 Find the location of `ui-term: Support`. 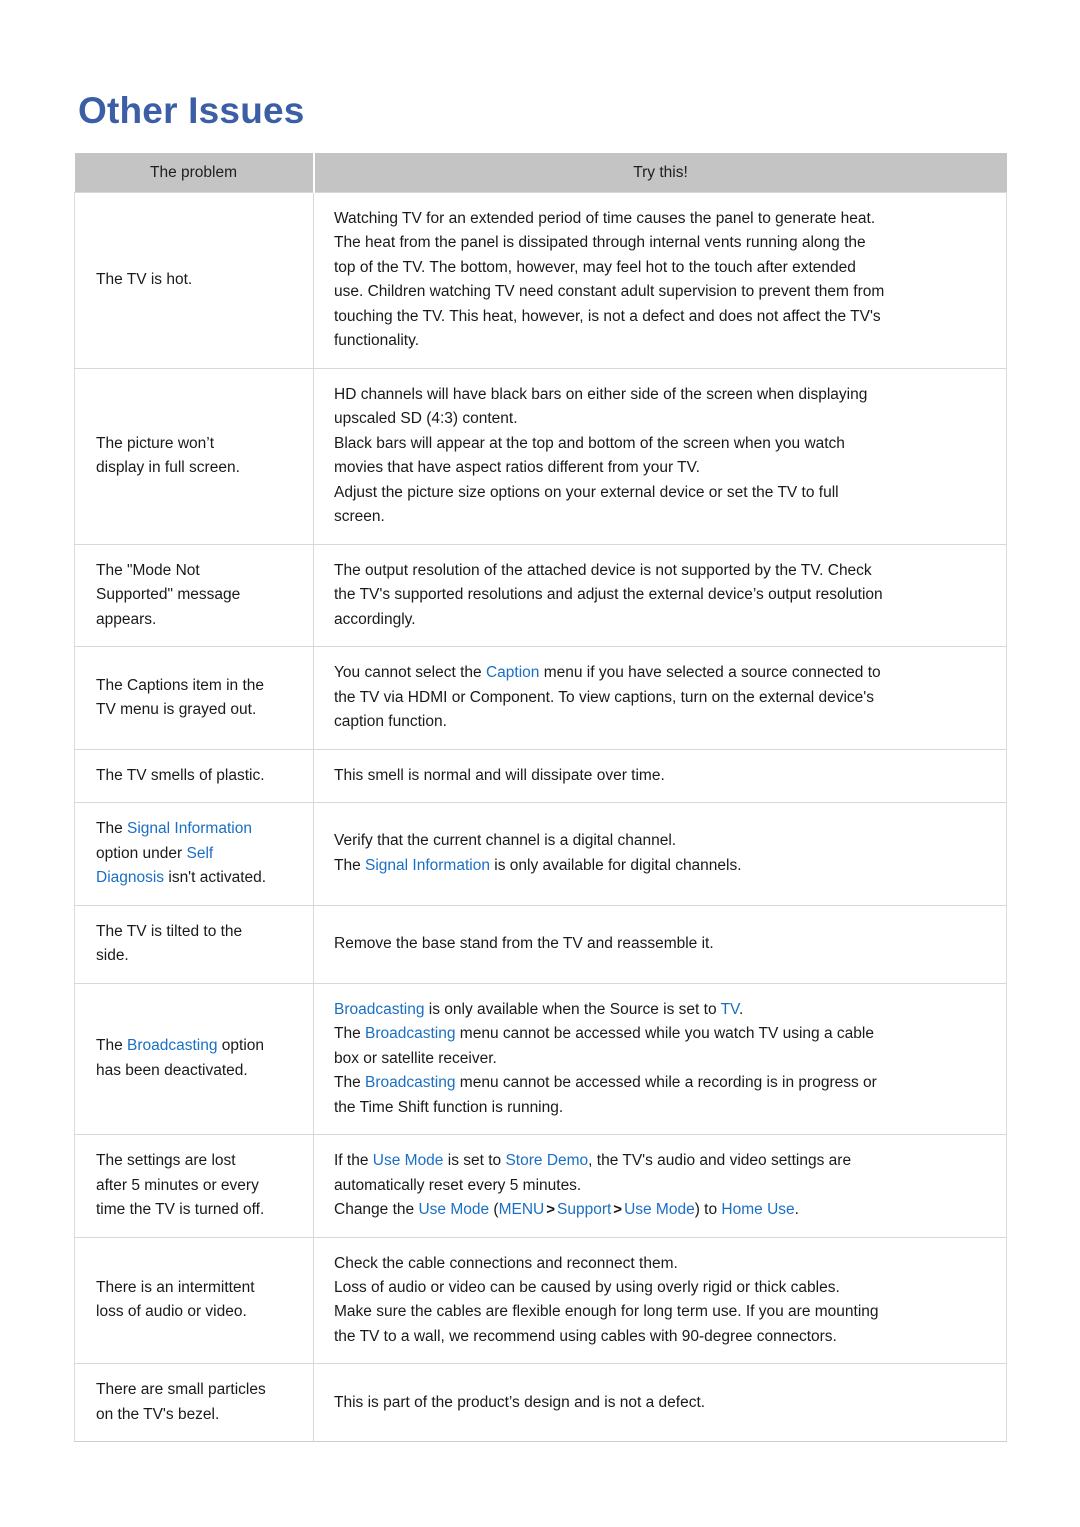

ui-term: Support is located at coordinates (584, 1210).